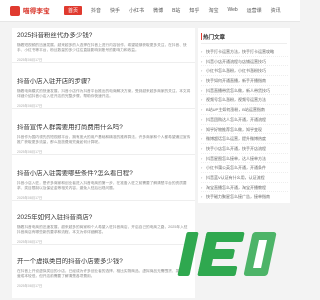  Describe the element at coordinates (240, 51) in the screenshot. I see `sidebar-item-label: 快手打卡运营方法，快手打卡运营攻略` at that location.